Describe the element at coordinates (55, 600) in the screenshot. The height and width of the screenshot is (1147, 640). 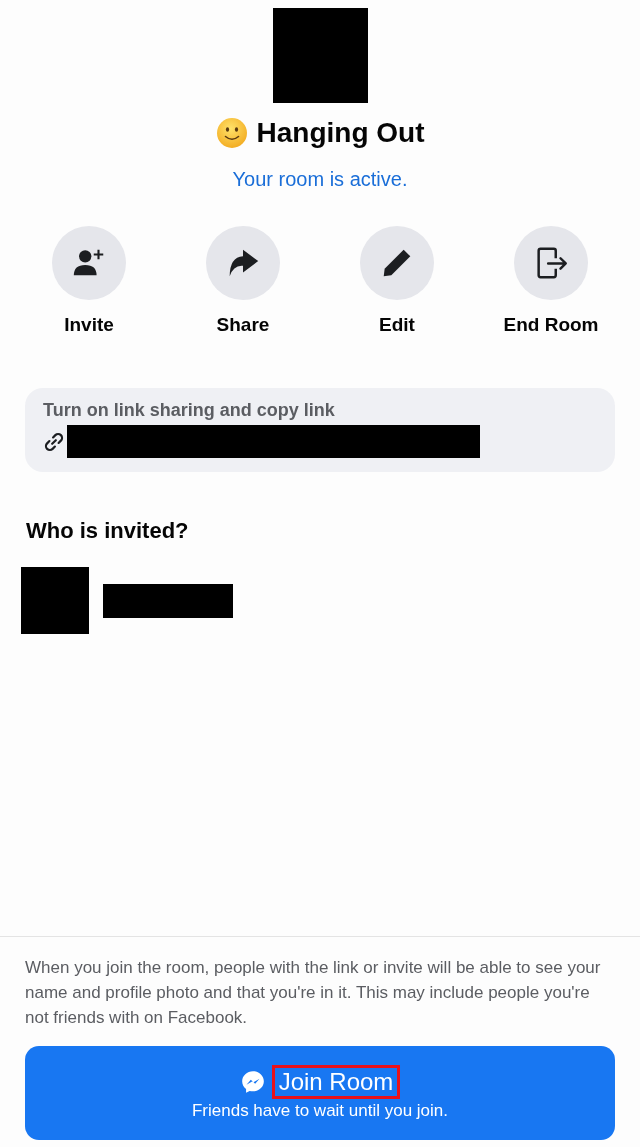
I see `redaction-block` at that location.